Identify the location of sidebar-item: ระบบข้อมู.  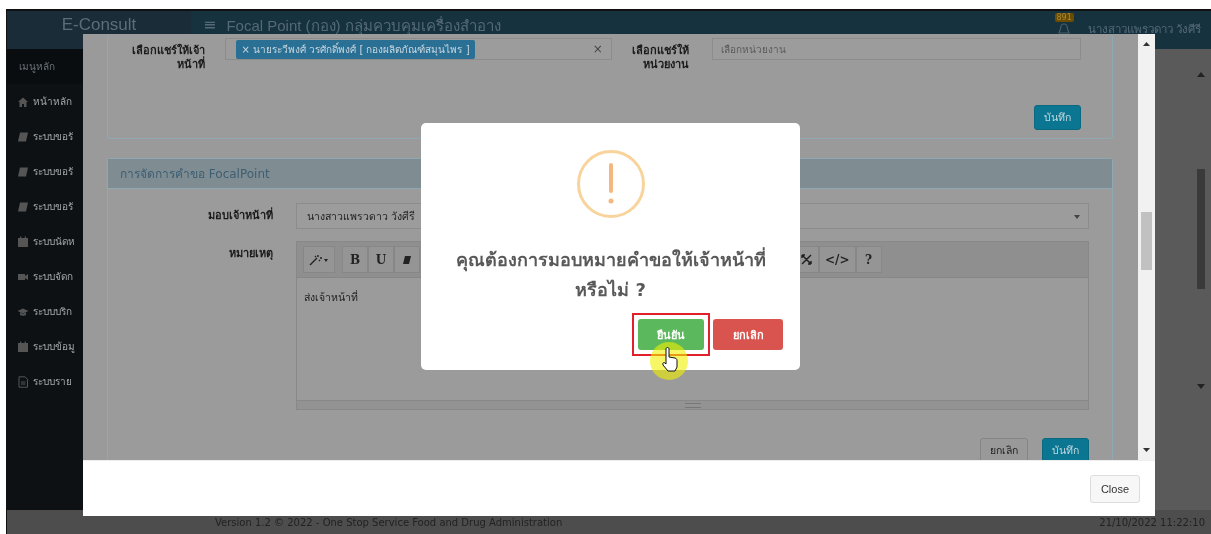
(54, 346).